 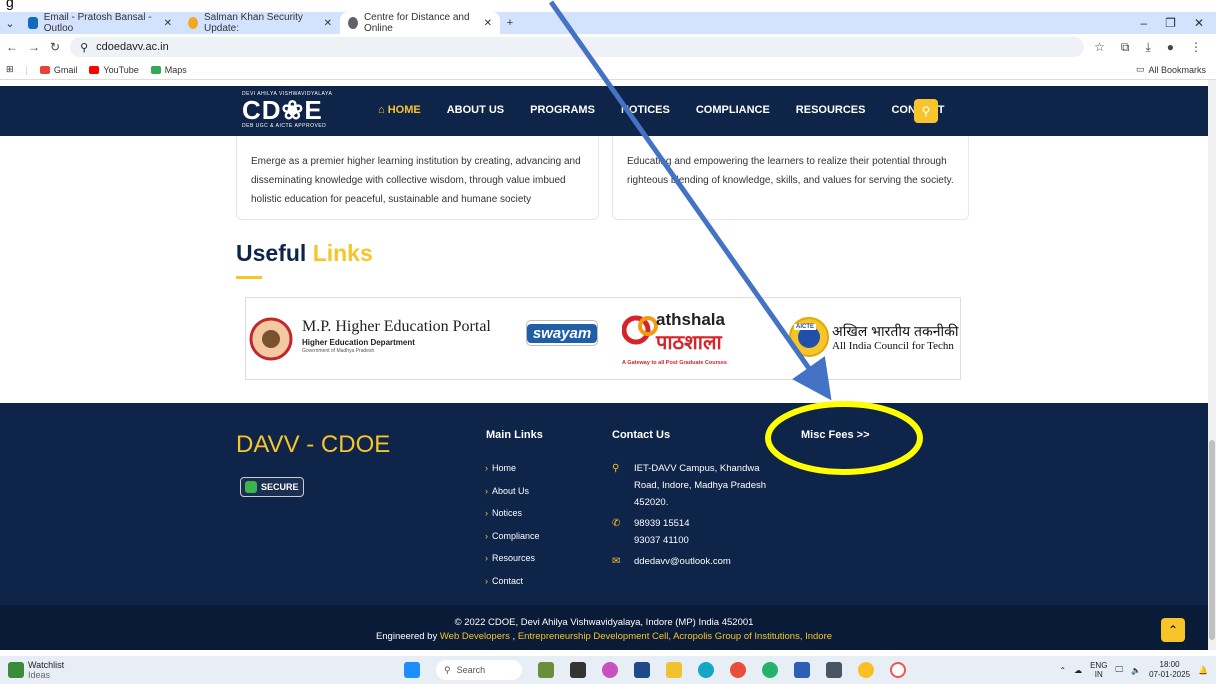 I want to click on contact-phone-1: 98939 15514, so click(x=661, y=523).